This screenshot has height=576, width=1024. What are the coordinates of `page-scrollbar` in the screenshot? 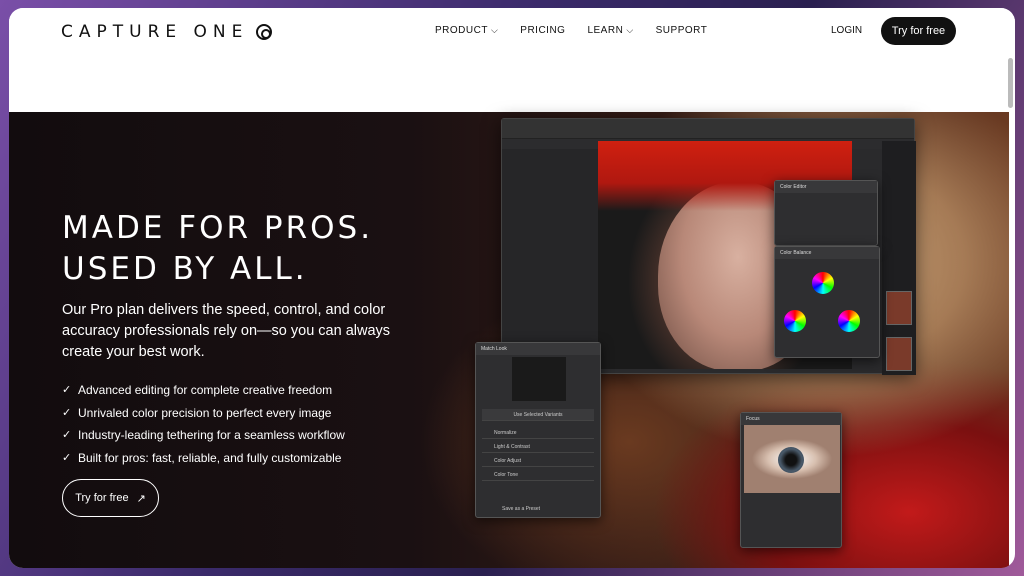 It's located at (1010, 83).